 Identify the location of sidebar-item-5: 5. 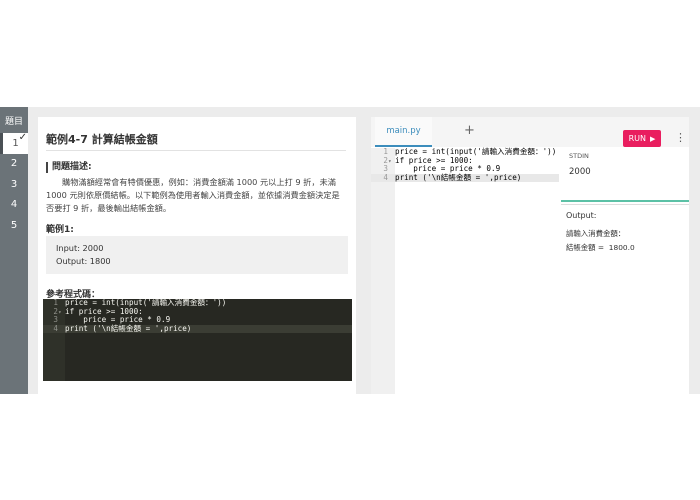
(14, 225).